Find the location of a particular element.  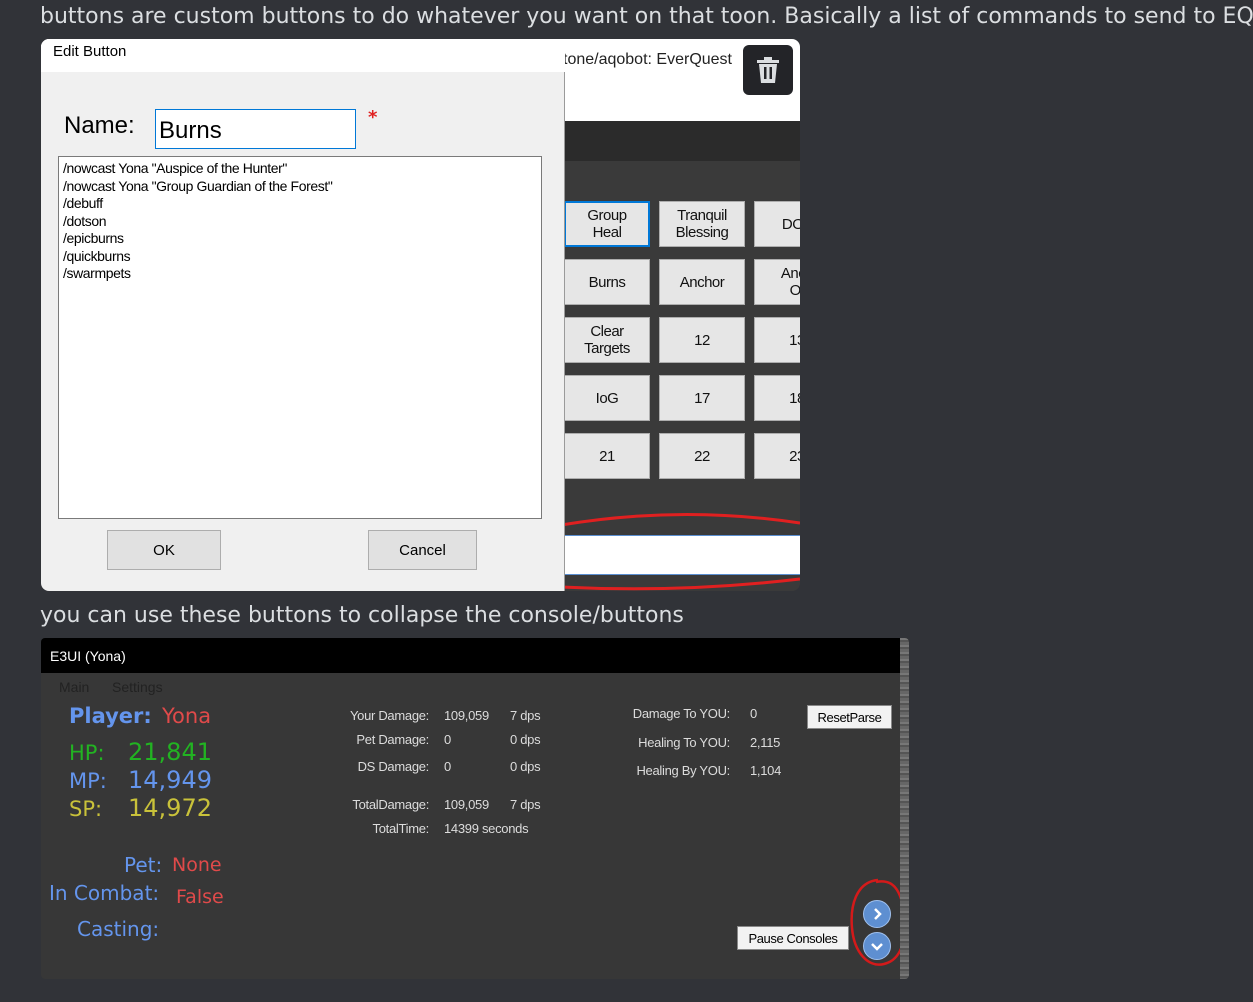

window-edge-texture is located at coordinates (904, 808).